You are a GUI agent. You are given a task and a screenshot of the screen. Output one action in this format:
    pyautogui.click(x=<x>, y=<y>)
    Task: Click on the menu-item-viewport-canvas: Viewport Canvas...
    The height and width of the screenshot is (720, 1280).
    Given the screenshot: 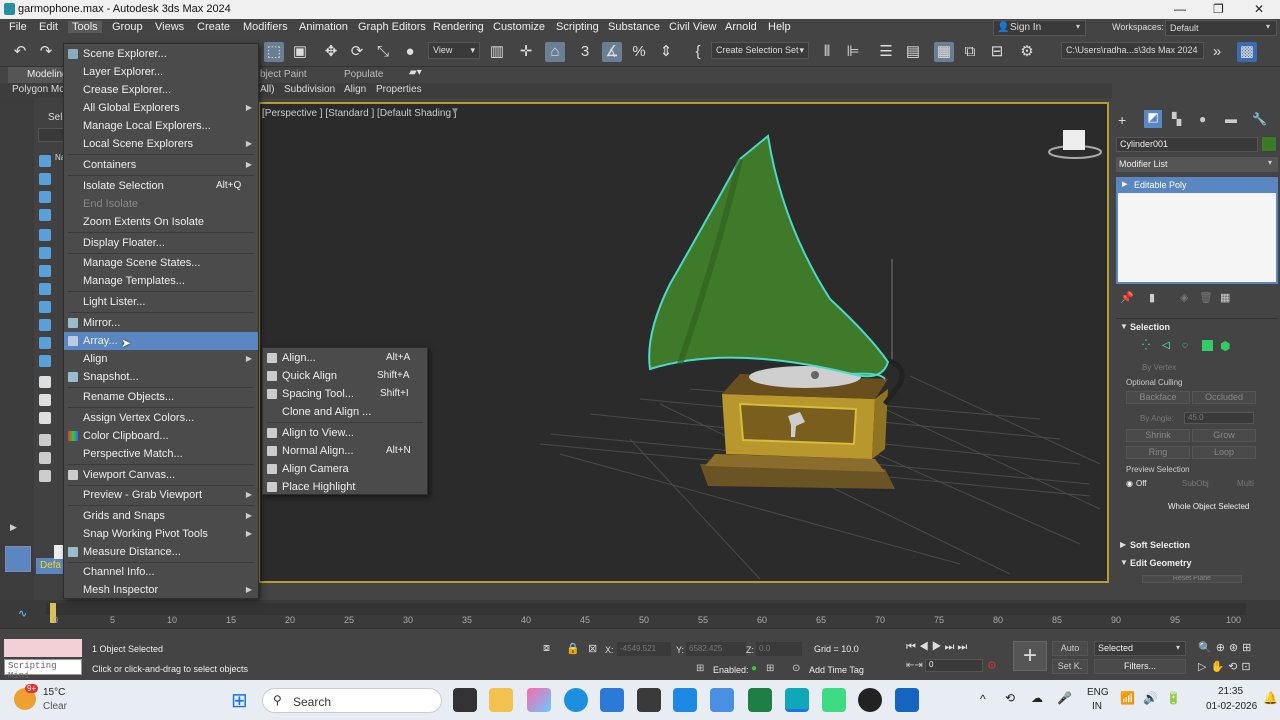 What is the action you would take?
    pyautogui.click(x=161, y=475)
    